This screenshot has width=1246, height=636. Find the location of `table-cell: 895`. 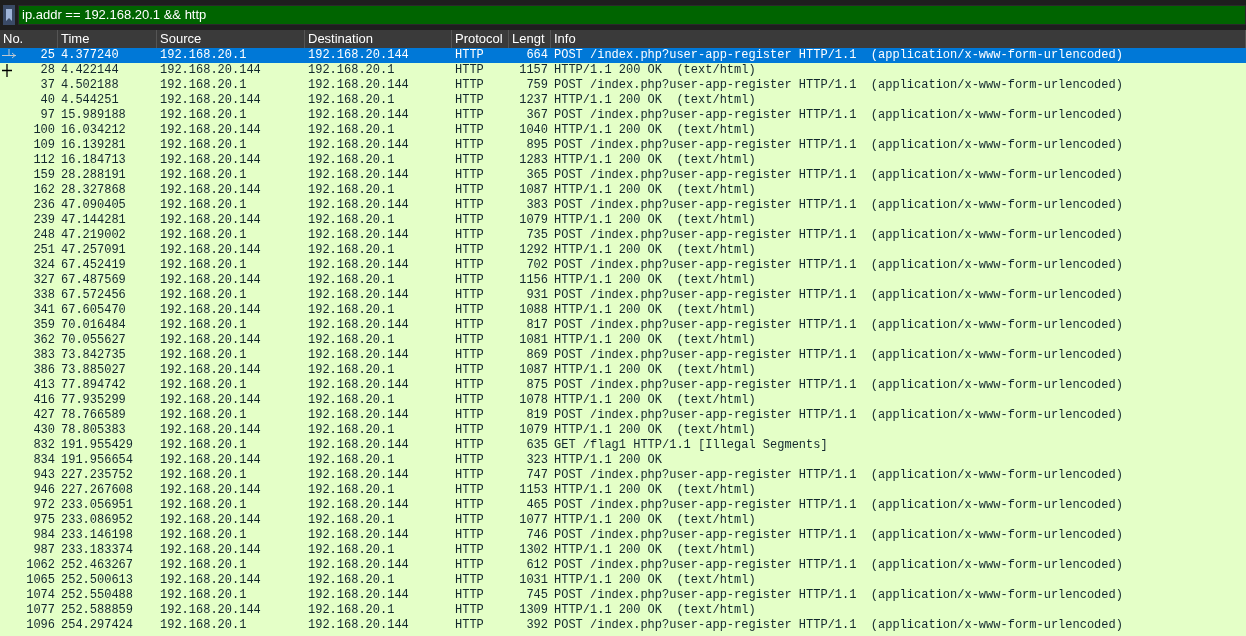

table-cell: 895 is located at coordinates (537, 145).